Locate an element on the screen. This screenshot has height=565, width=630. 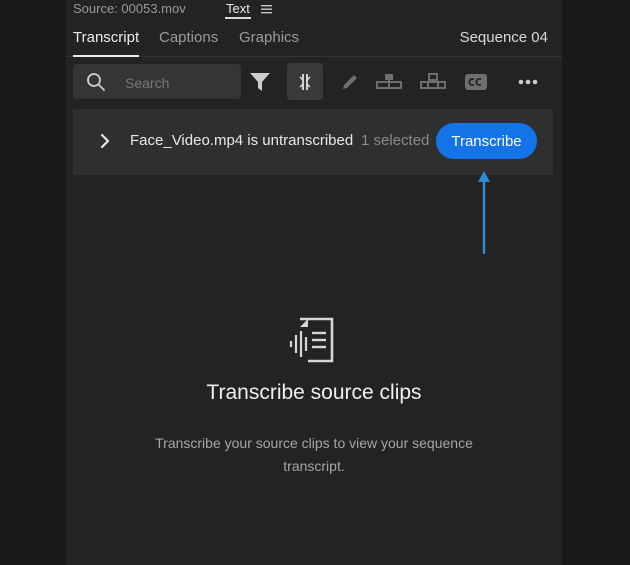
cc-icon is located at coordinates (476, 81).